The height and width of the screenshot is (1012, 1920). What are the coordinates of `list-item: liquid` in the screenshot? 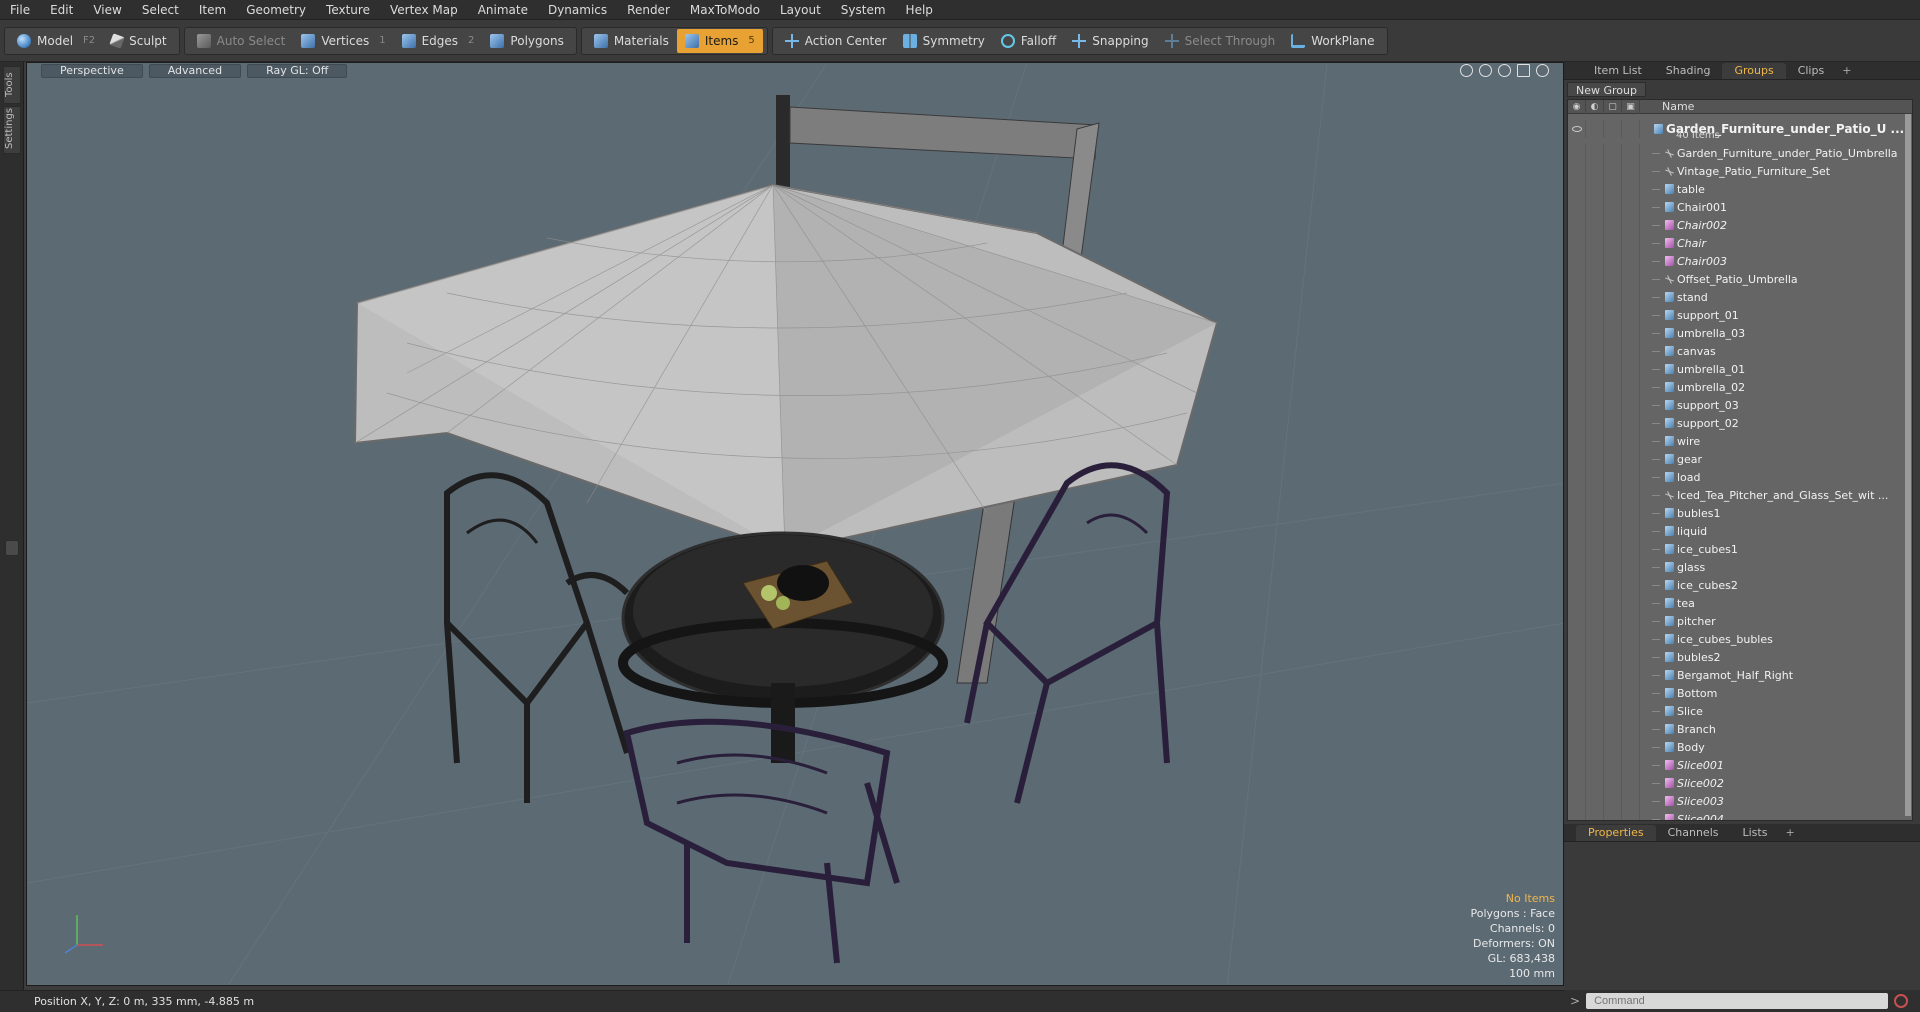 It's located at (1740, 531).